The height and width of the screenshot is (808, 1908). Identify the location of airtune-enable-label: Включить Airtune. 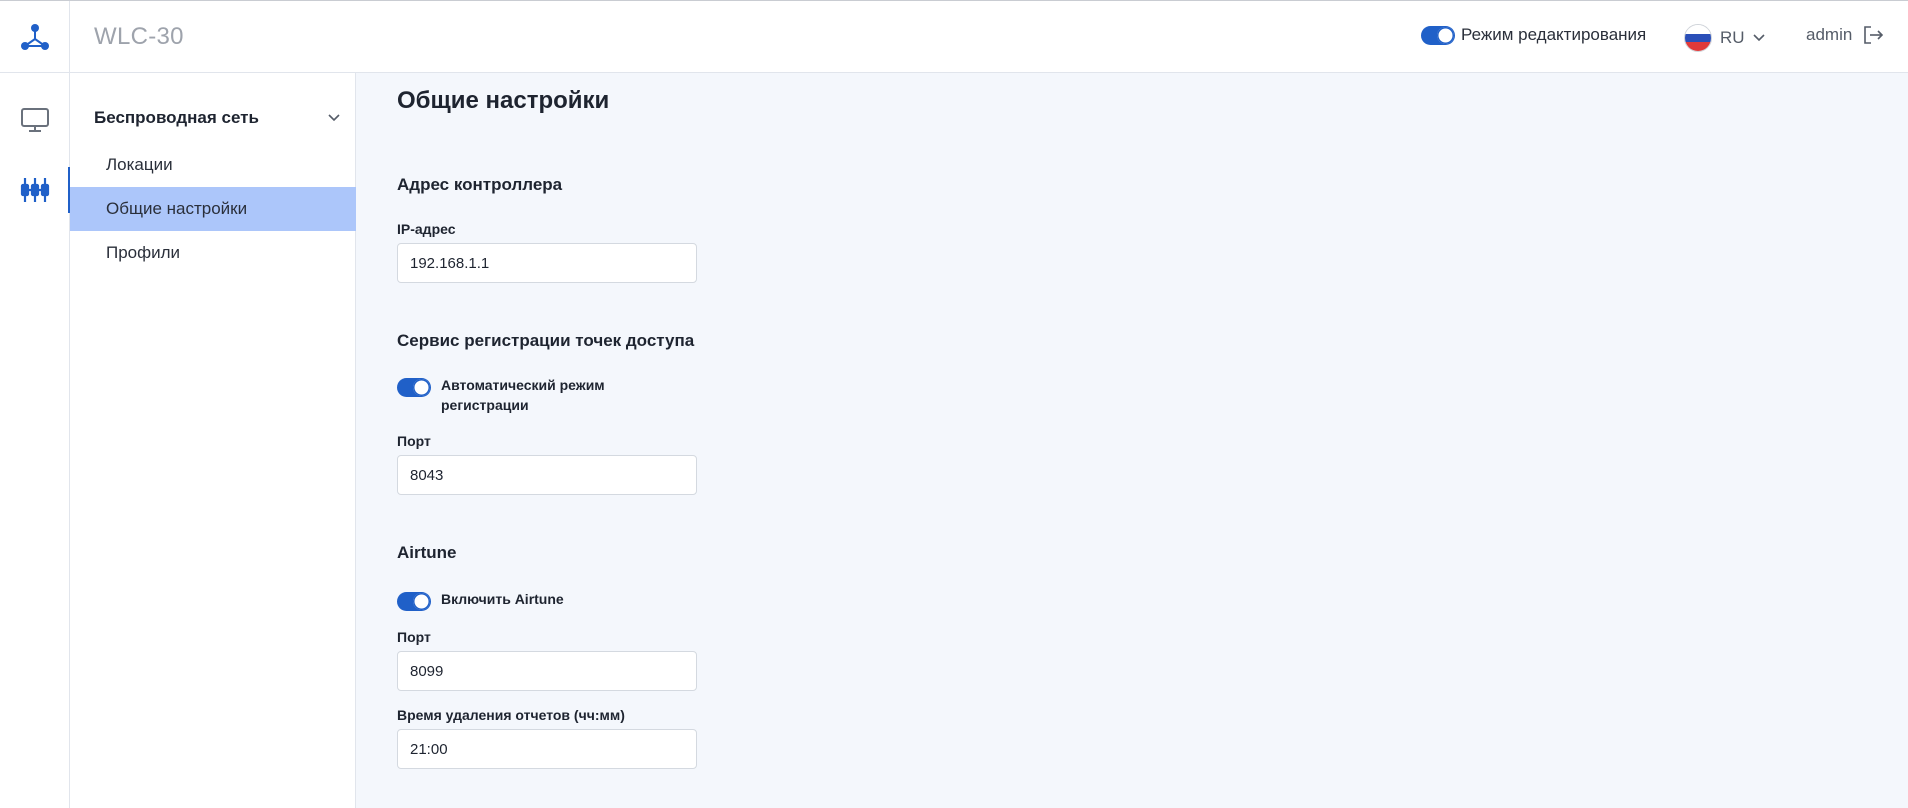
(502, 599).